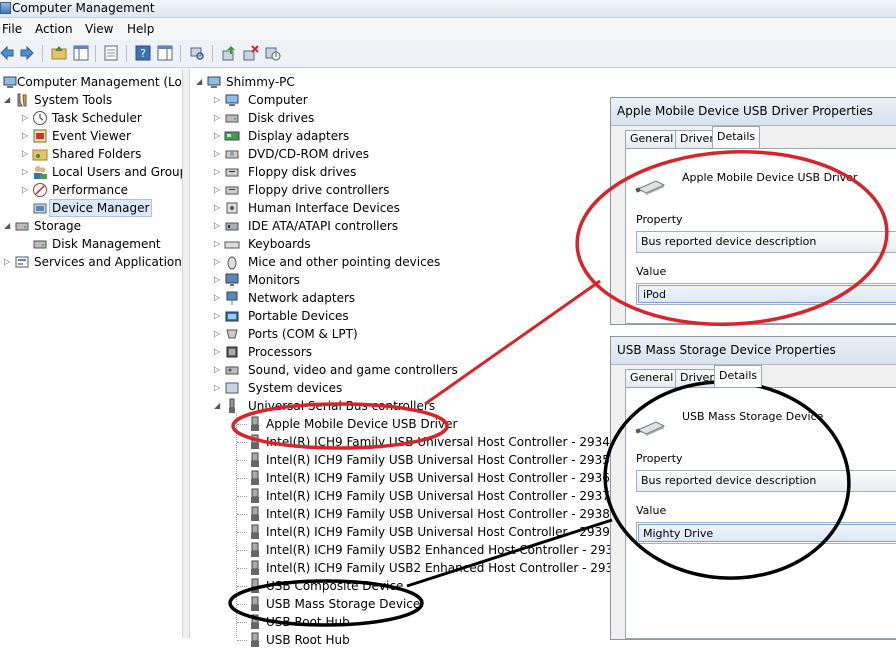  I want to click on users-icon, so click(40, 172).